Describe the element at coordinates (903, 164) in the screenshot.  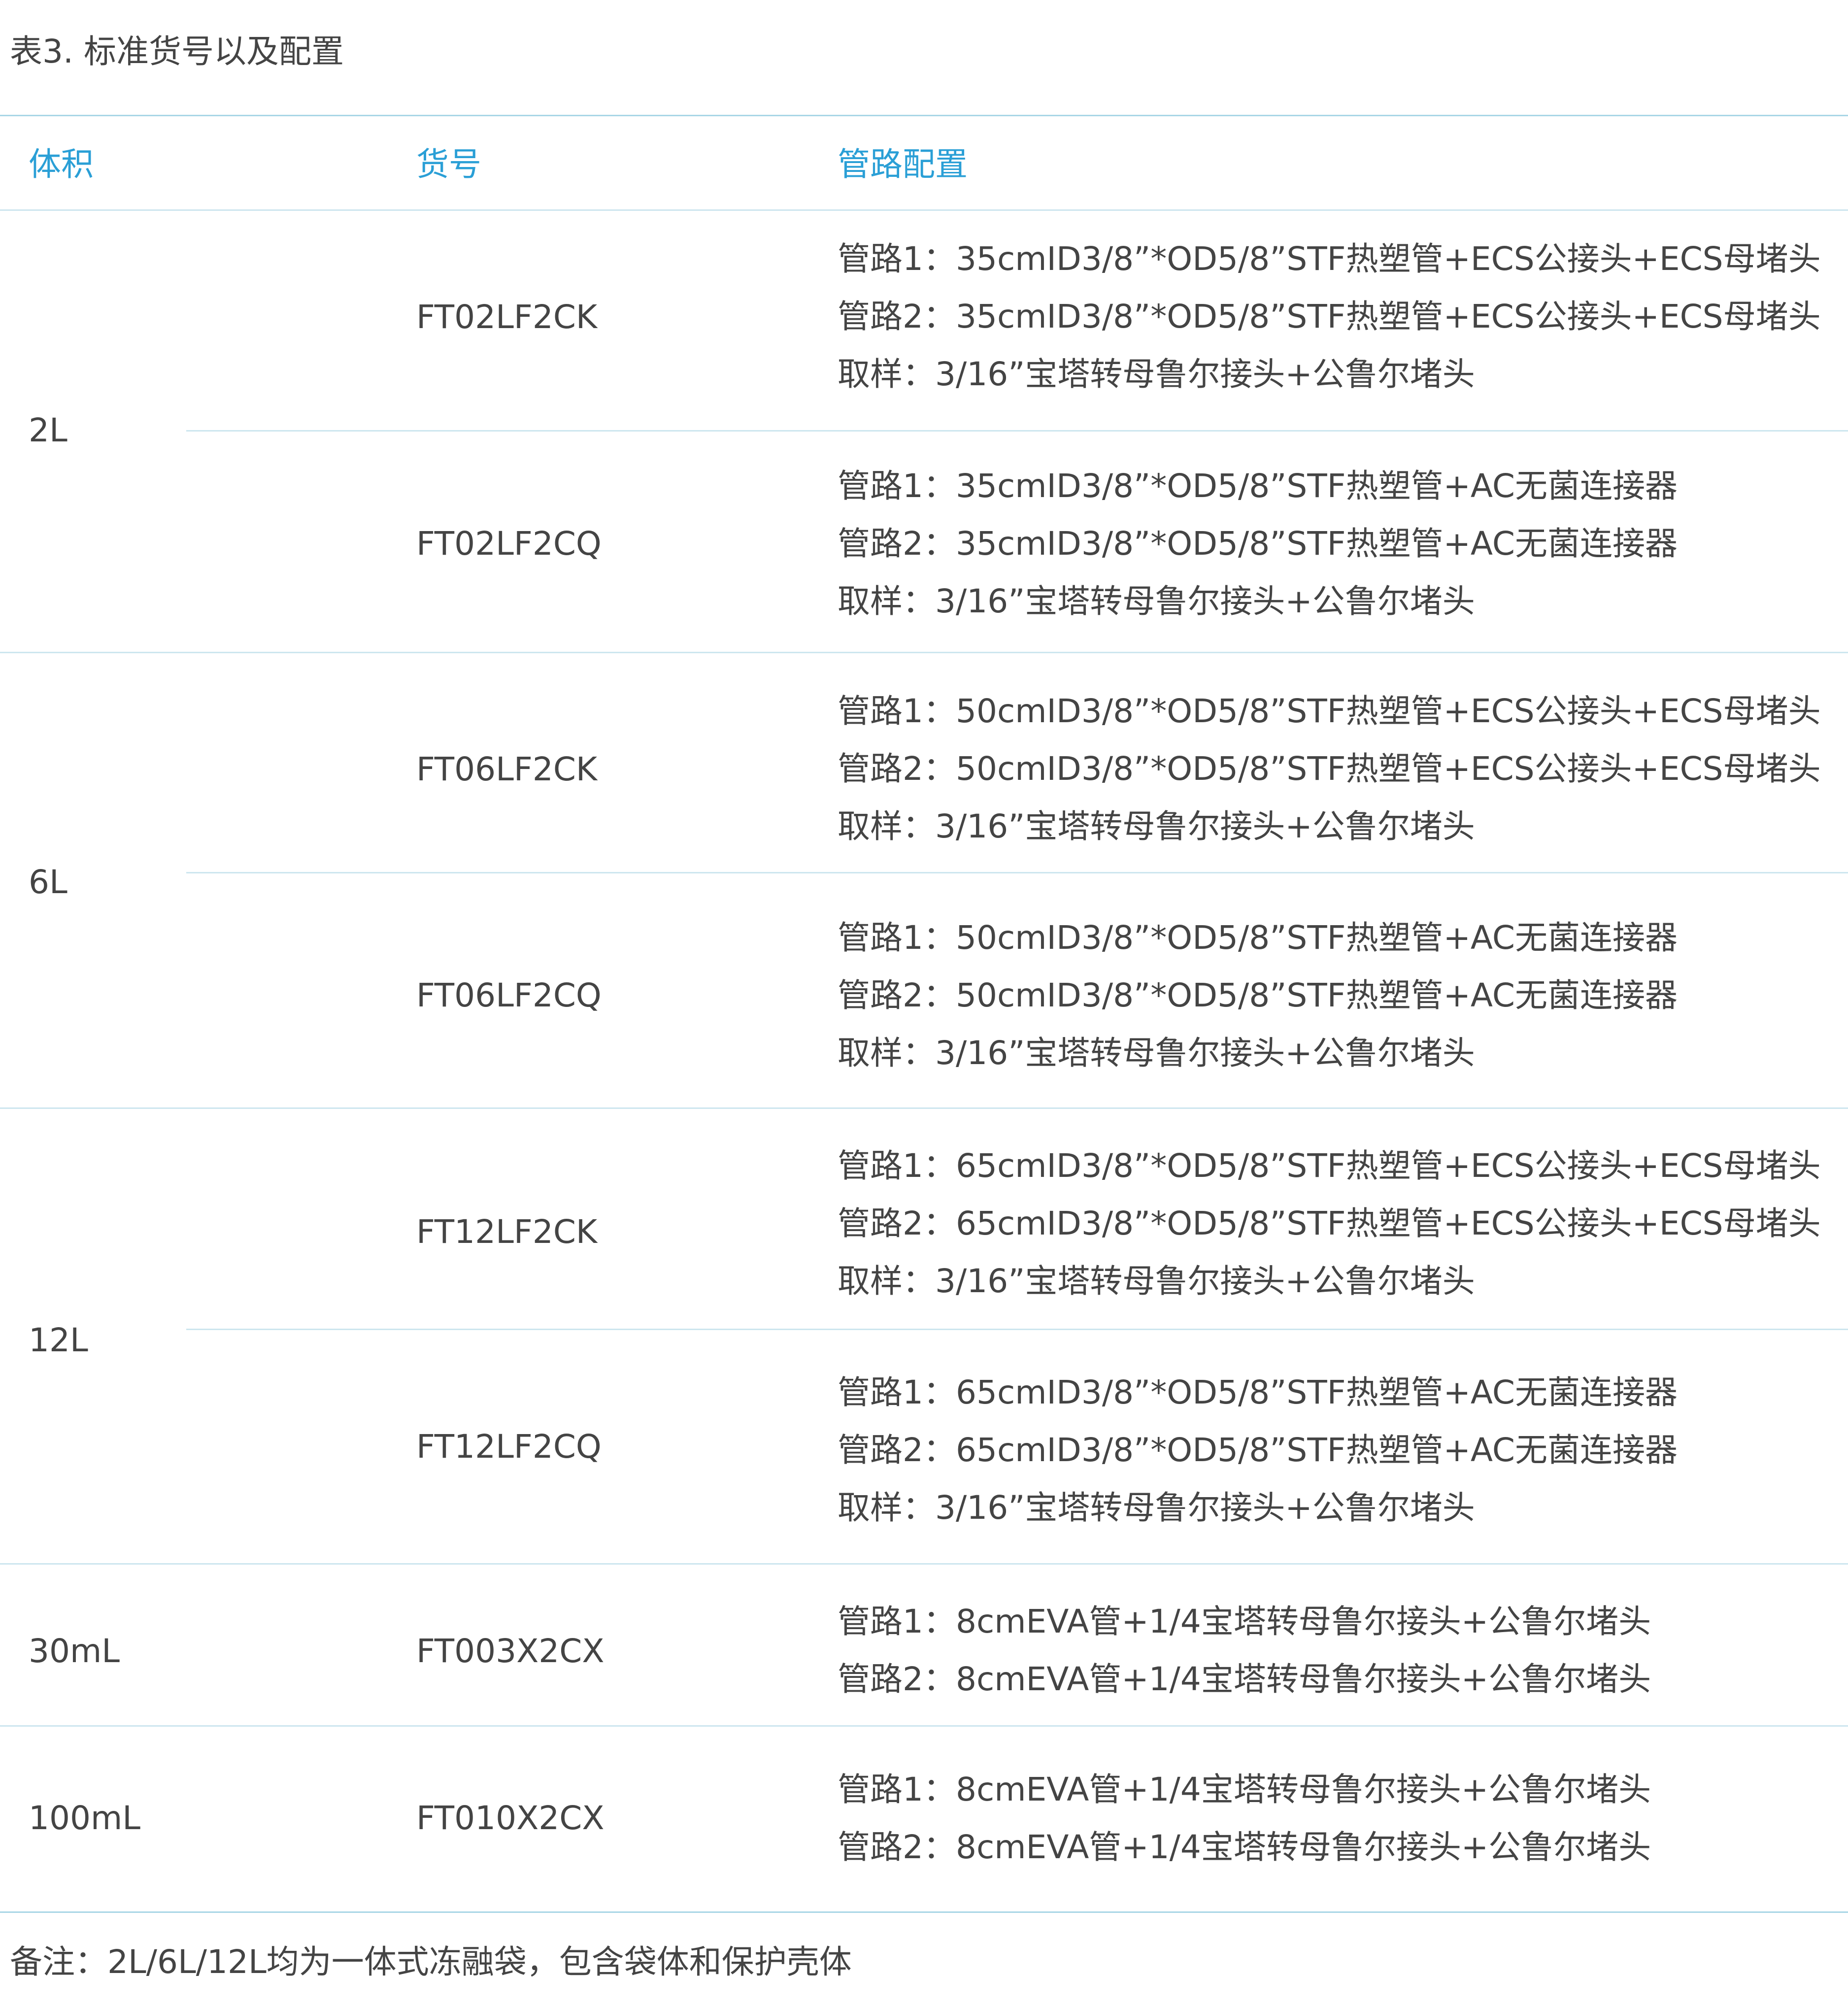
I see `header-config: 管路配置` at that location.